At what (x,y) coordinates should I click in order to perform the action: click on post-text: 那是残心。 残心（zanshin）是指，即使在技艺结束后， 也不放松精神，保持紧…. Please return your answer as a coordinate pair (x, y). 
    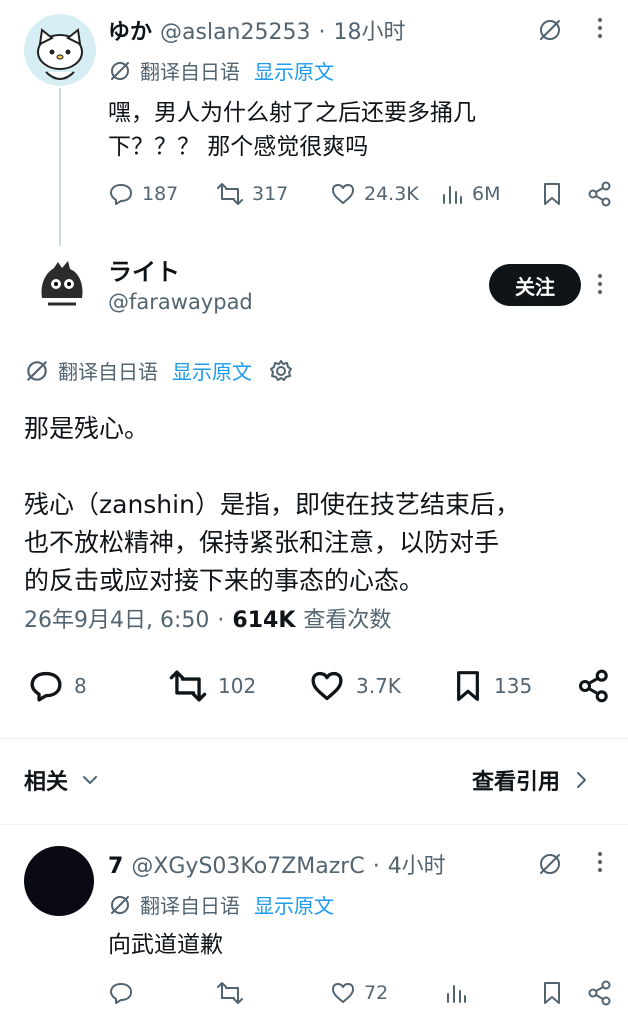
    Looking at the image, I should click on (272, 505).